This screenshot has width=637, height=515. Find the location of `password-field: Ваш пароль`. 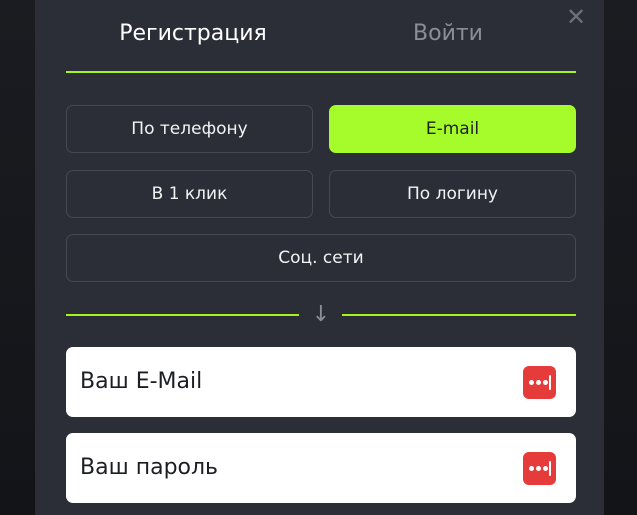

password-field: Ваш пароль is located at coordinates (321, 468).